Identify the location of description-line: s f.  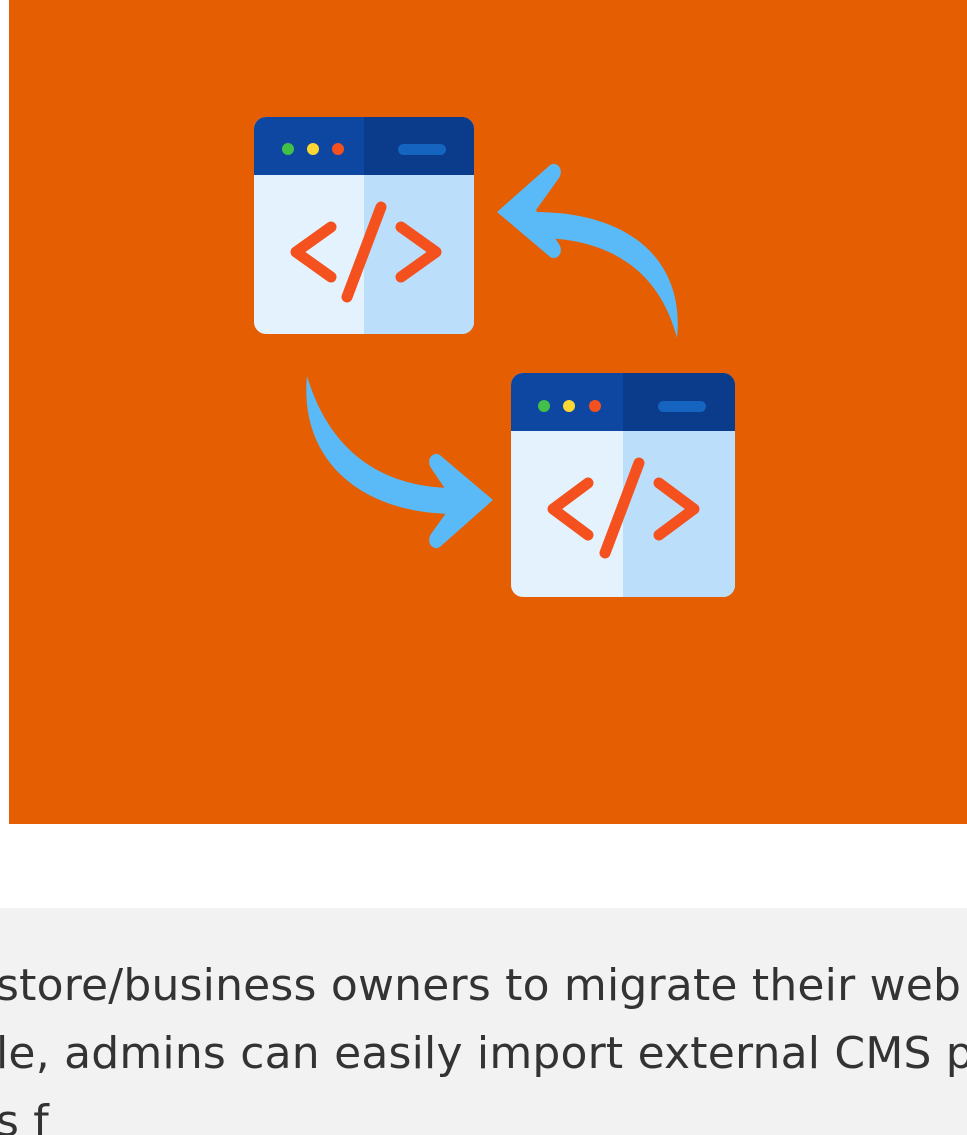
(25, 1115).